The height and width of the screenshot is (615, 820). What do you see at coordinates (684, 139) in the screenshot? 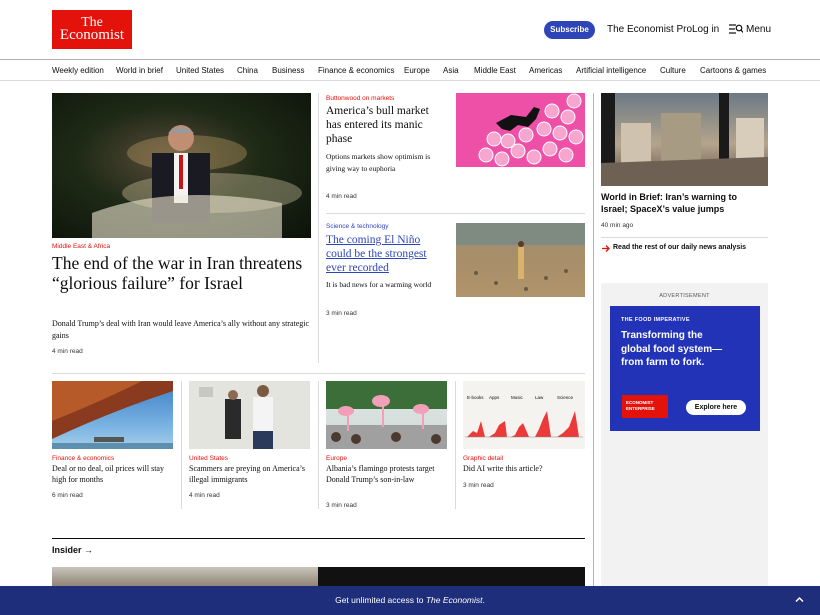
I see `world-in-brief-image` at bounding box center [684, 139].